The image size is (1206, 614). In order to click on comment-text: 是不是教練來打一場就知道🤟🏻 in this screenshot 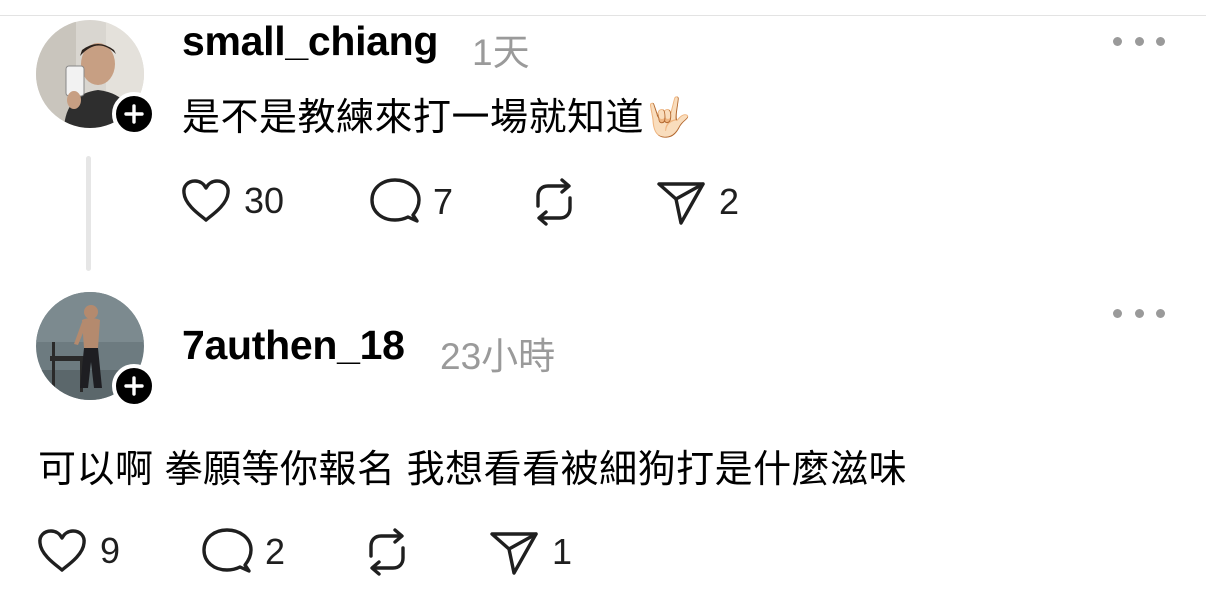, I will do `click(437, 118)`.